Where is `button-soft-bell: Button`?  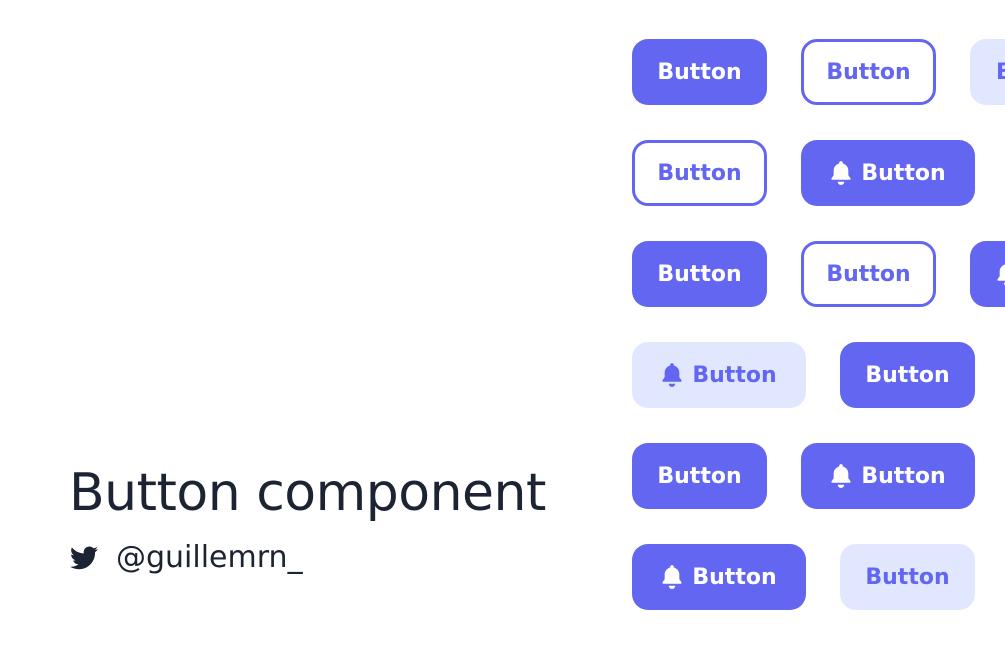
button-soft-bell: Button is located at coordinates (719, 375).